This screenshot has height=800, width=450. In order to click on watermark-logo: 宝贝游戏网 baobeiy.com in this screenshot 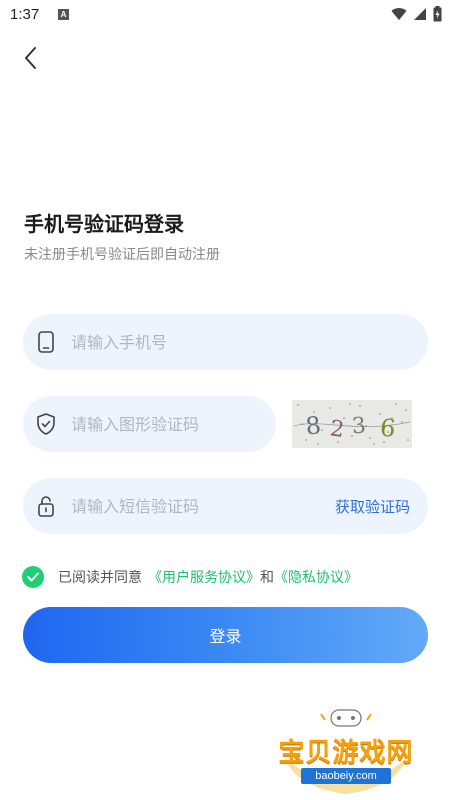, I will do `click(346, 752)`.